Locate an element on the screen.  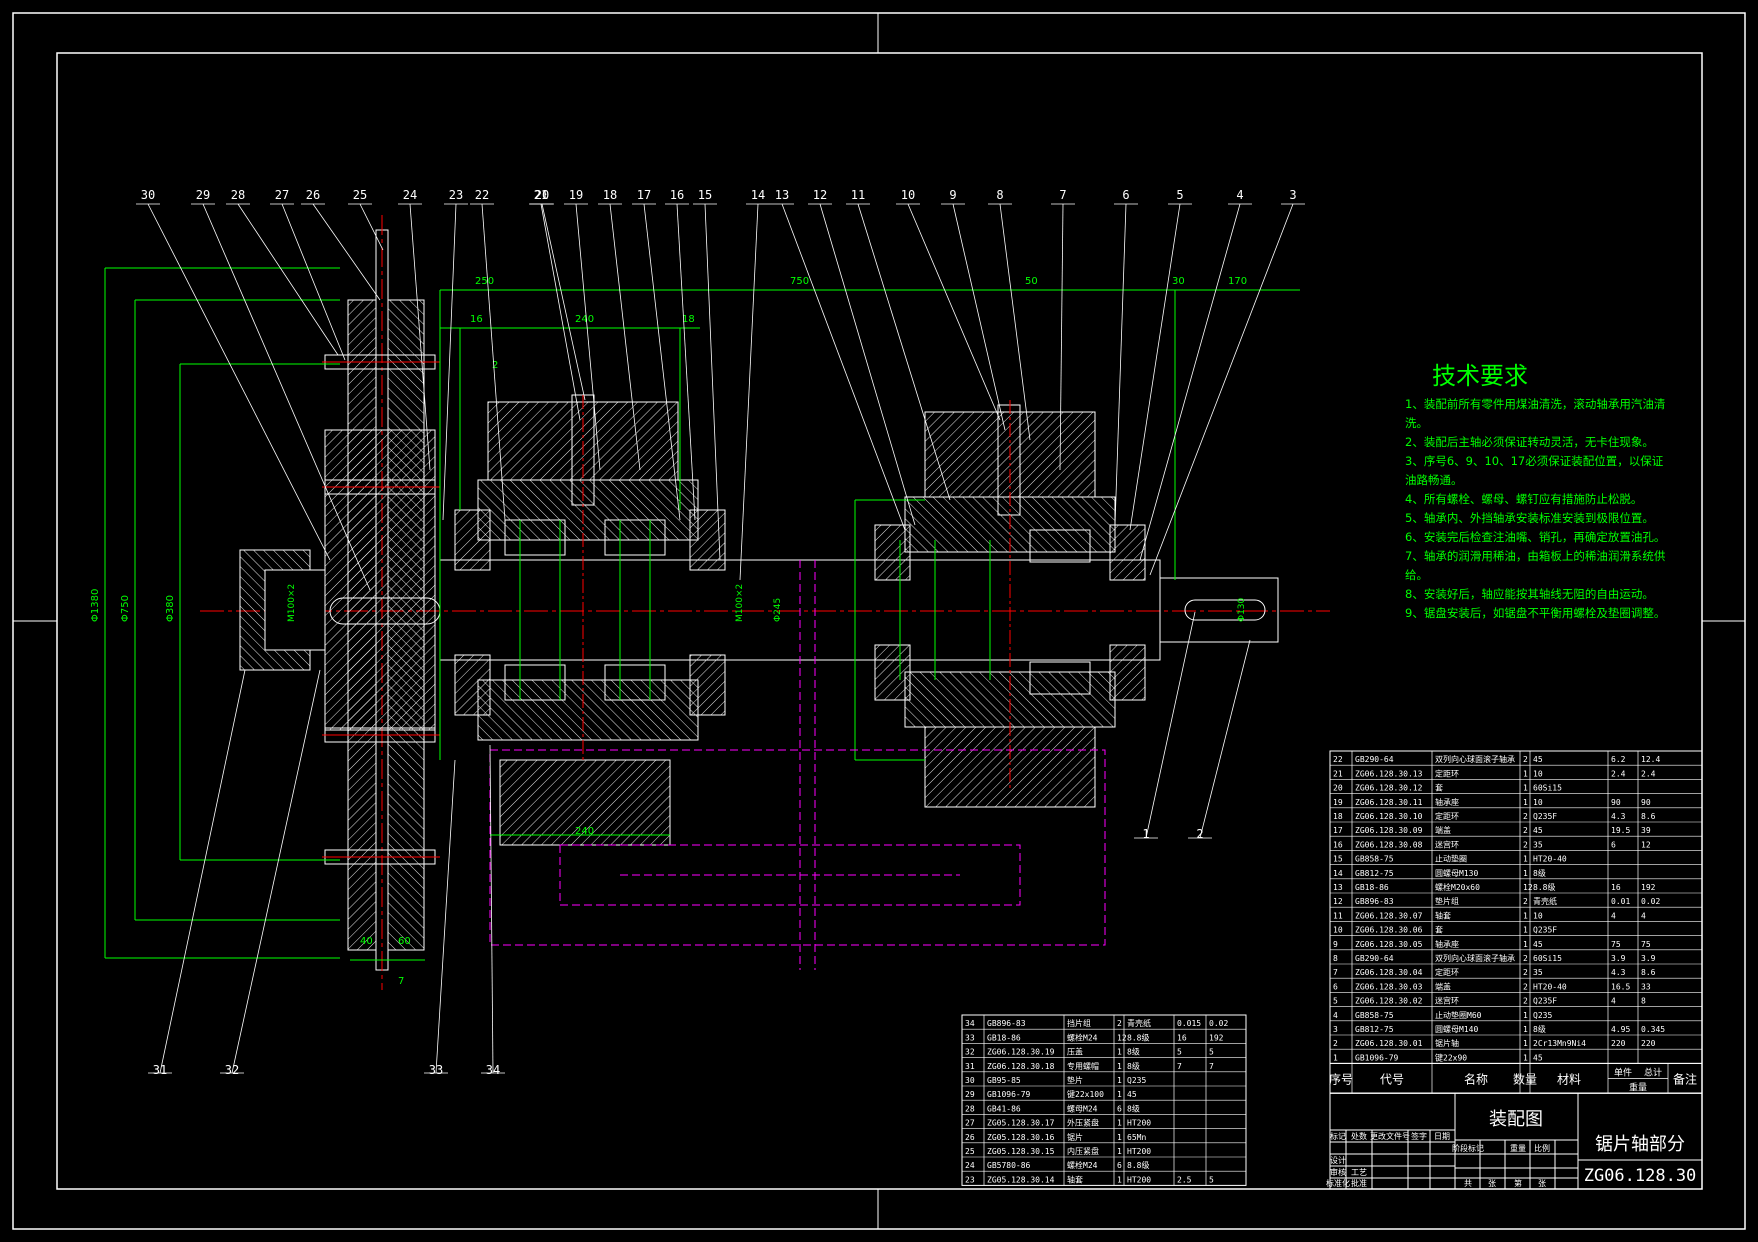
table-row: 21 ZG06.128.30.13 定距环 1 10 2.4 2.4 is located at coordinates (1494, 773).